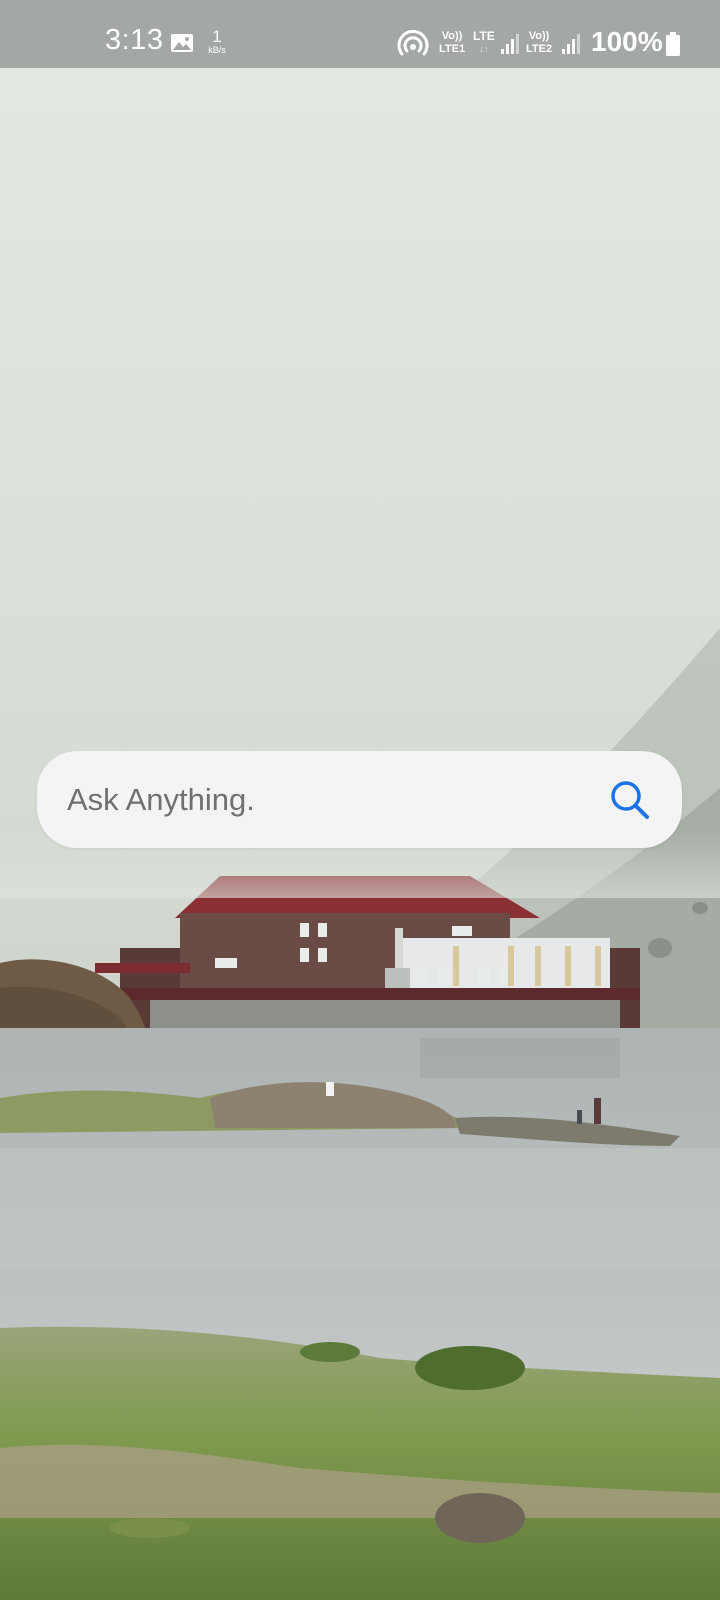  I want to click on search-input, so click(337, 799).